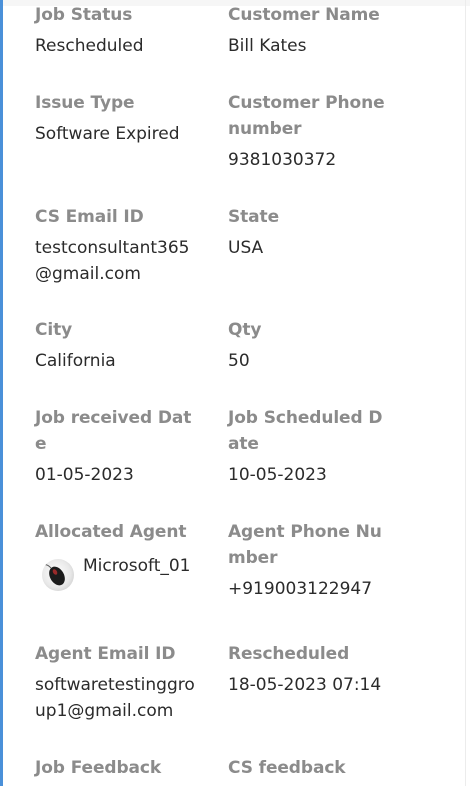  Describe the element at coordinates (245, 330) in the screenshot. I see `qty-label: Qty` at that location.